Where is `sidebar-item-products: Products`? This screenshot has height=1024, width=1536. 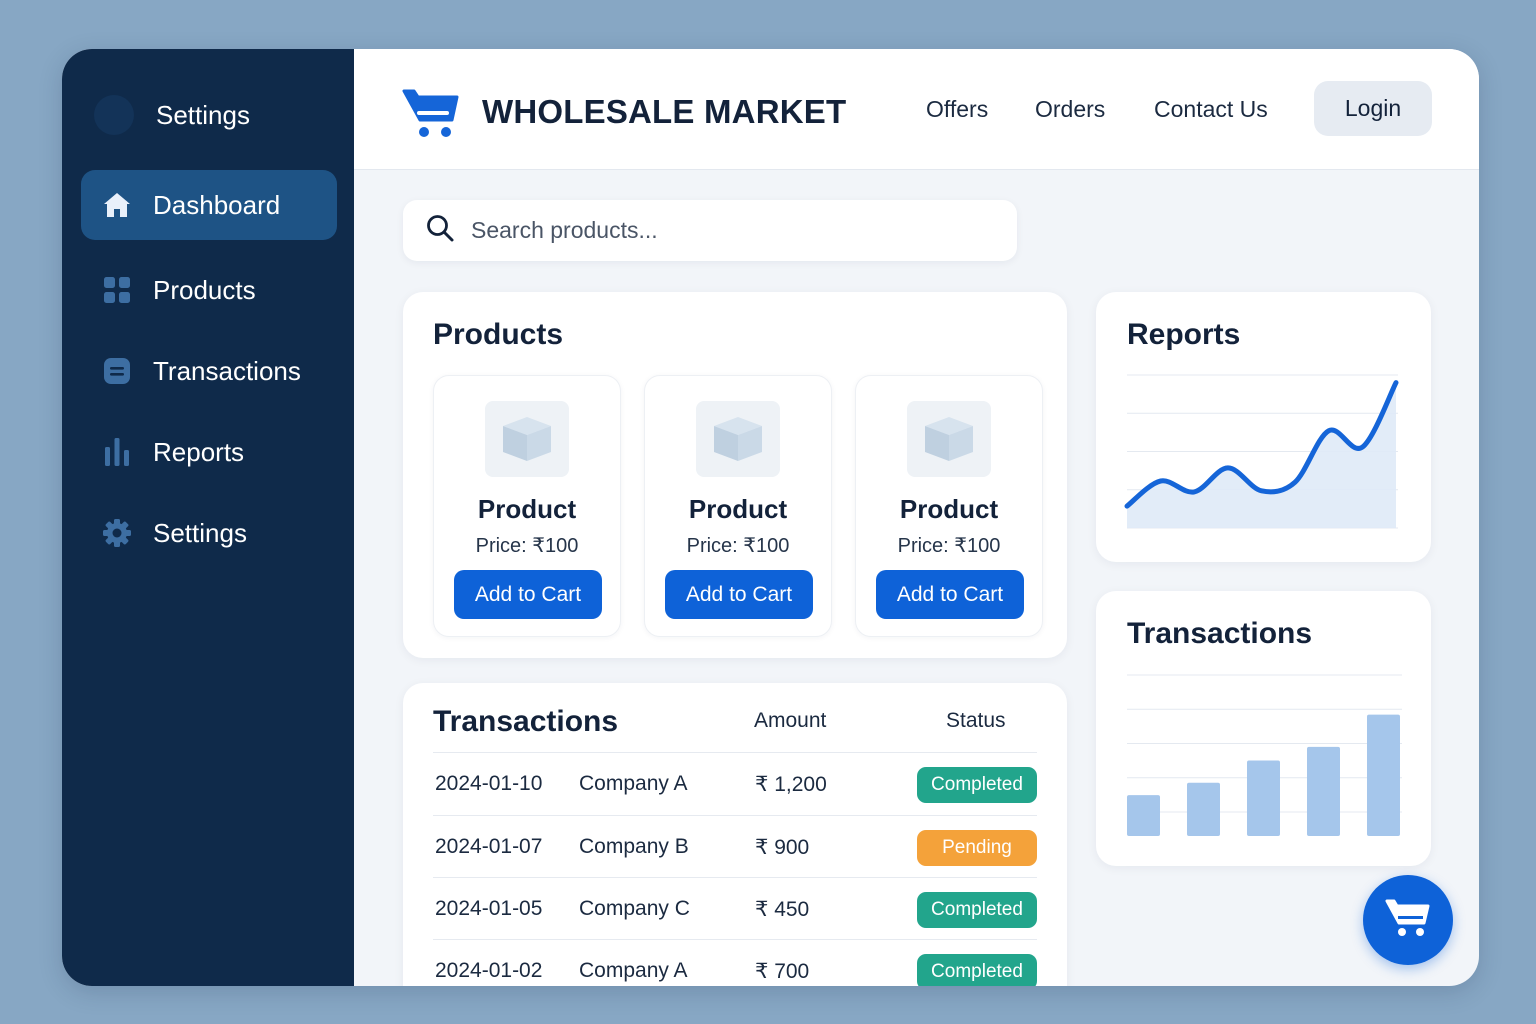 sidebar-item-products: Products is located at coordinates (209, 290).